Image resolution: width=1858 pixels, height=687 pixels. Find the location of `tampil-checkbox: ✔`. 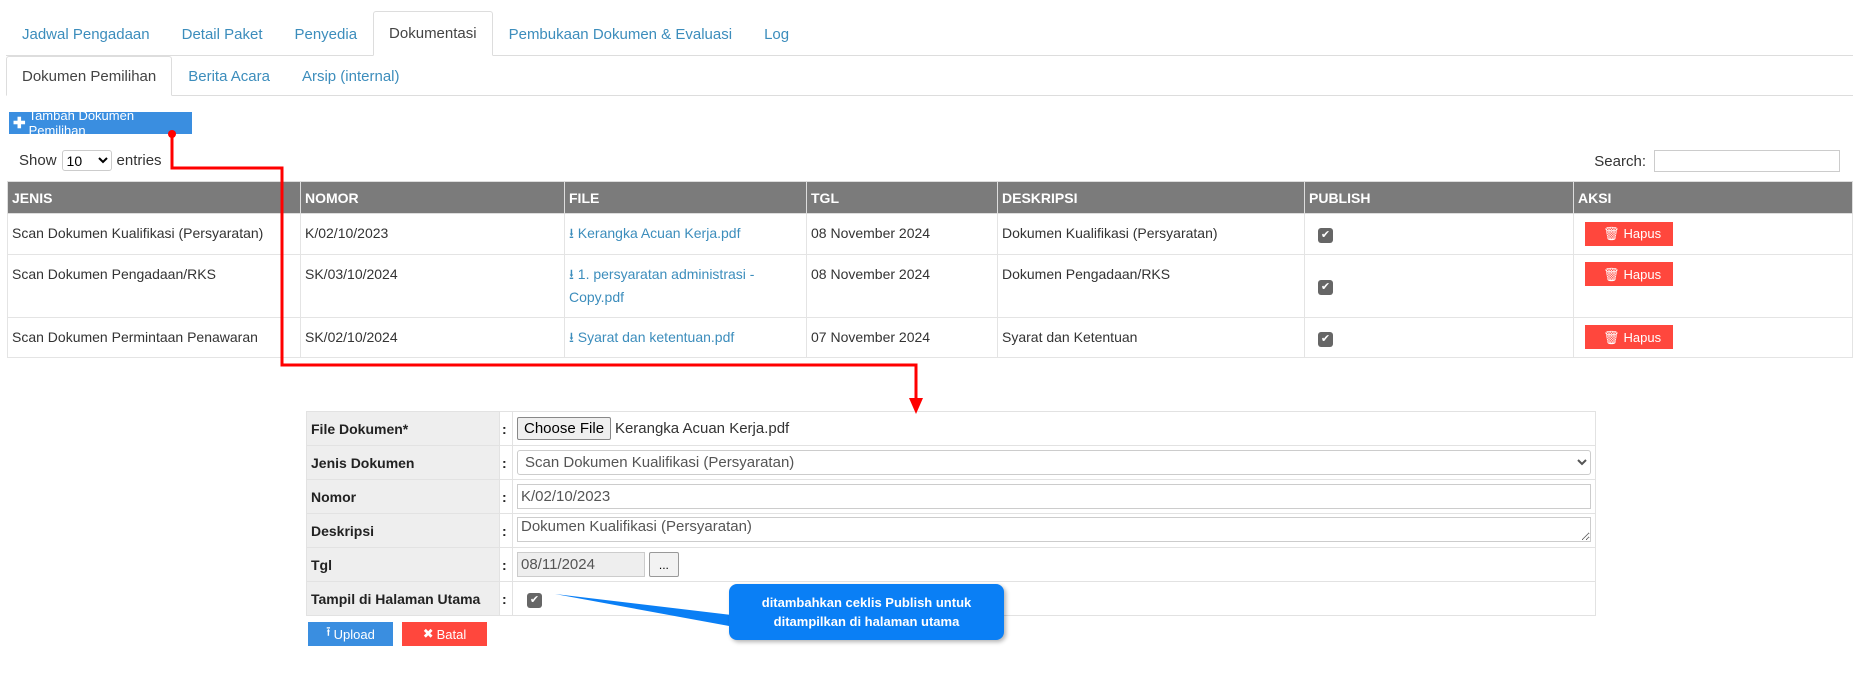

tampil-checkbox: ✔ is located at coordinates (534, 600).